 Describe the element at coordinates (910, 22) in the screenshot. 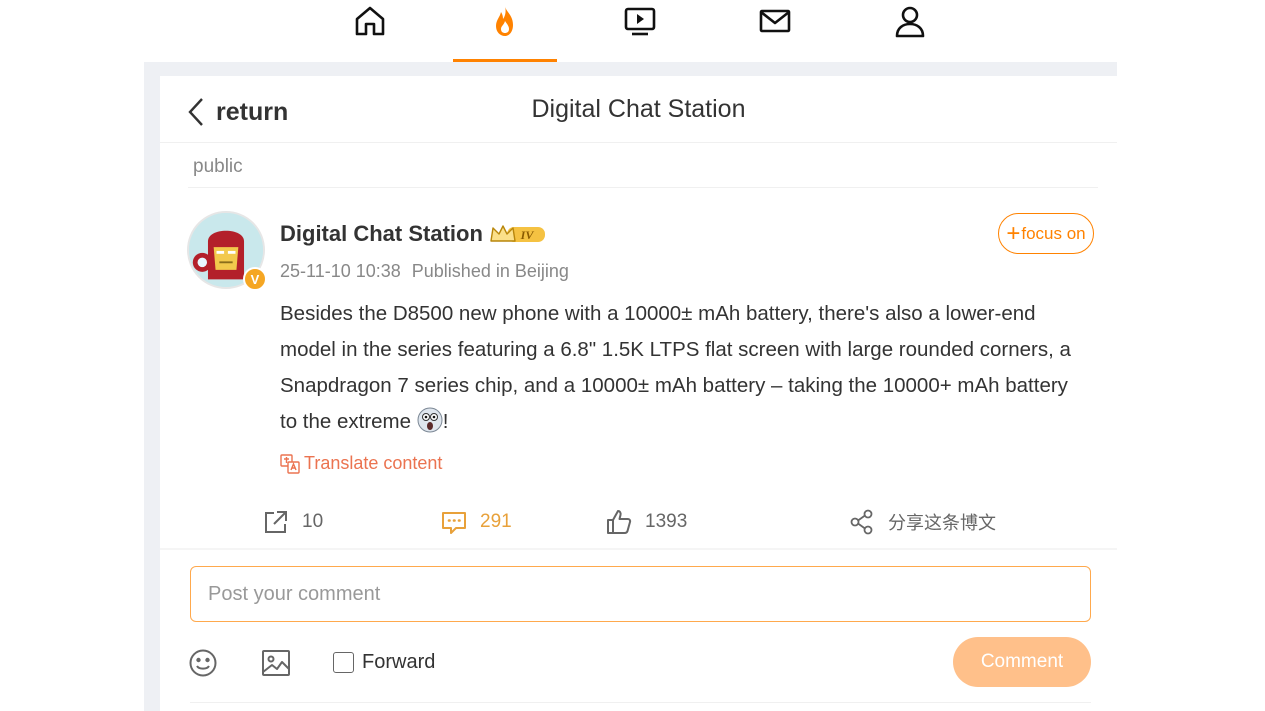

I see `profile-icon` at that location.